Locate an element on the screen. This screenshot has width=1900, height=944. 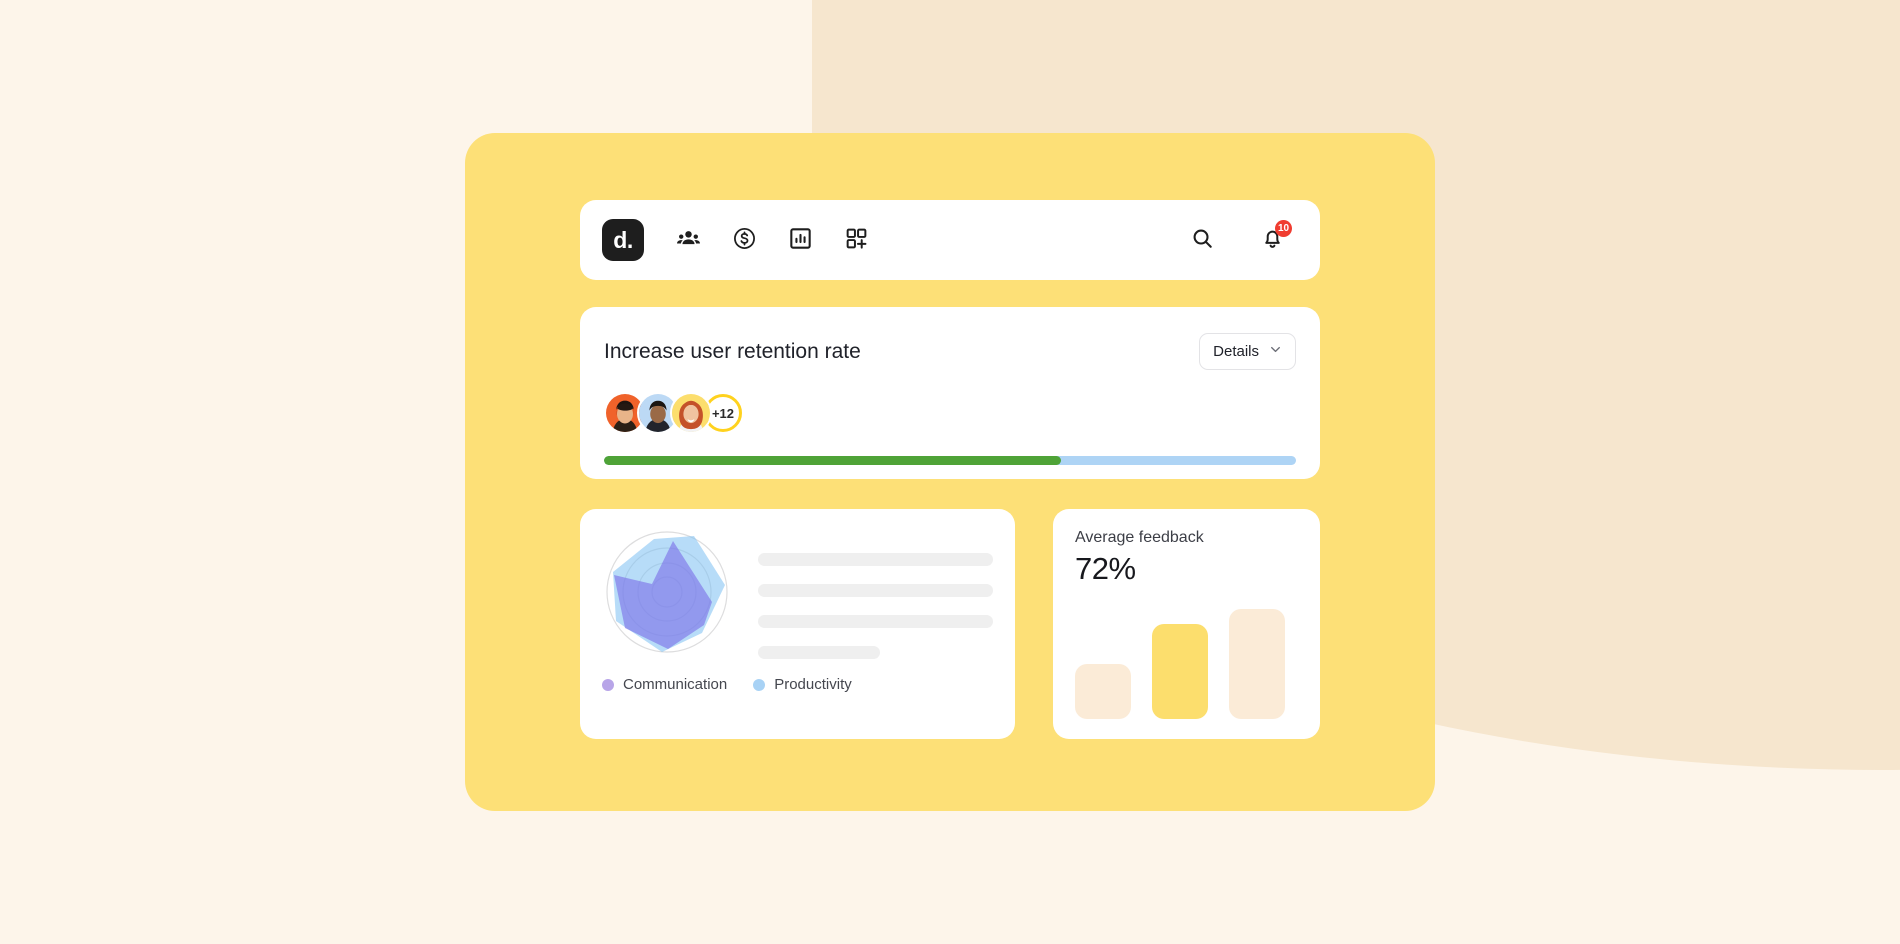
skills-radar-card: Communication Productivity is located at coordinates (797, 624).